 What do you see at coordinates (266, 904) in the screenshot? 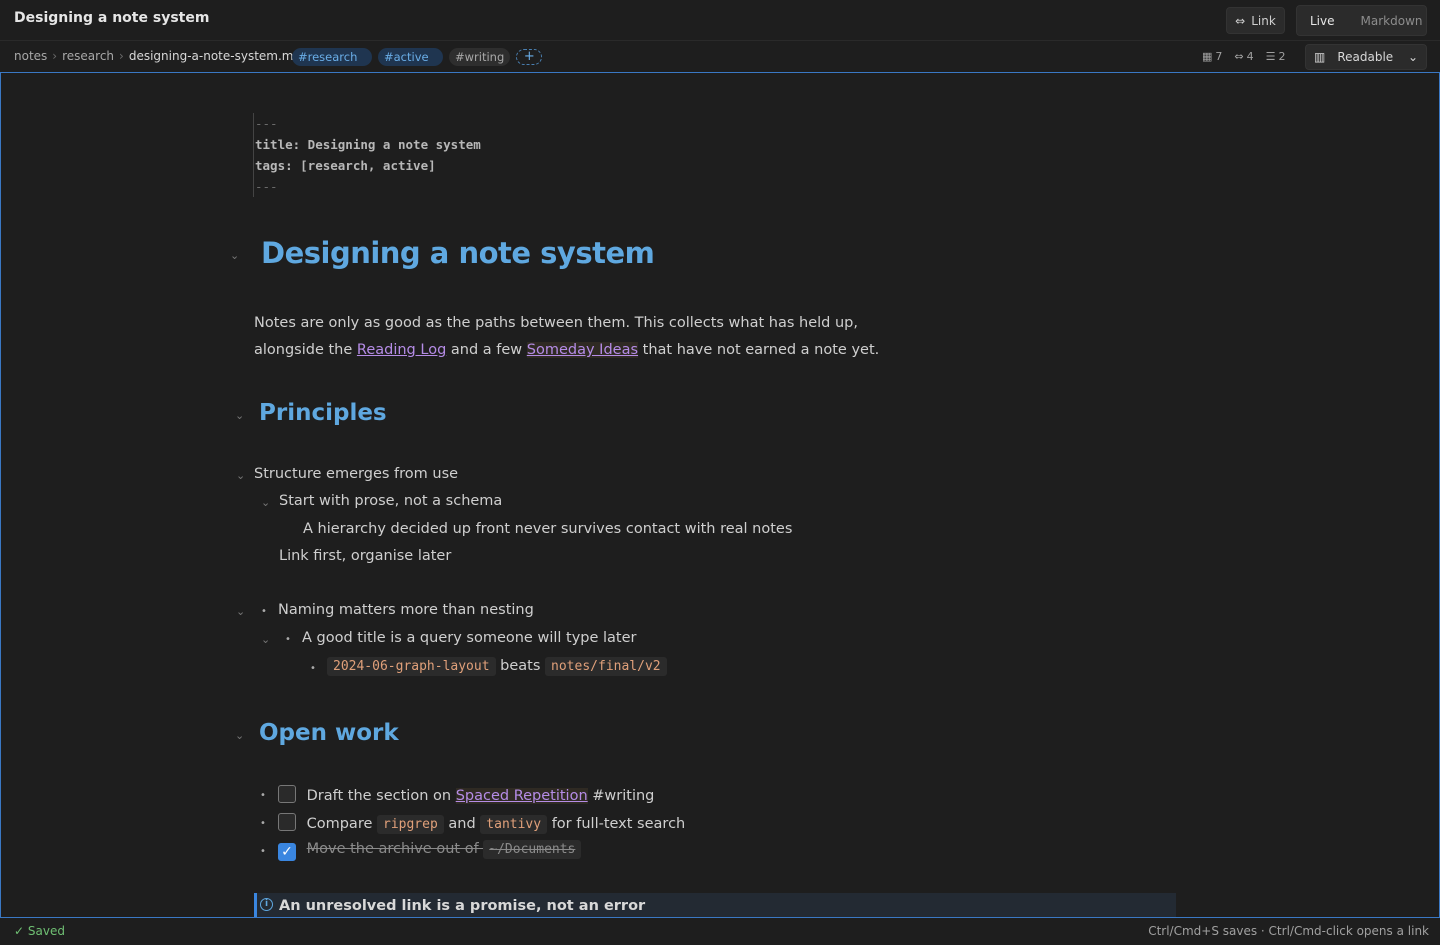
I see `info-icon: i` at bounding box center [266, 904].